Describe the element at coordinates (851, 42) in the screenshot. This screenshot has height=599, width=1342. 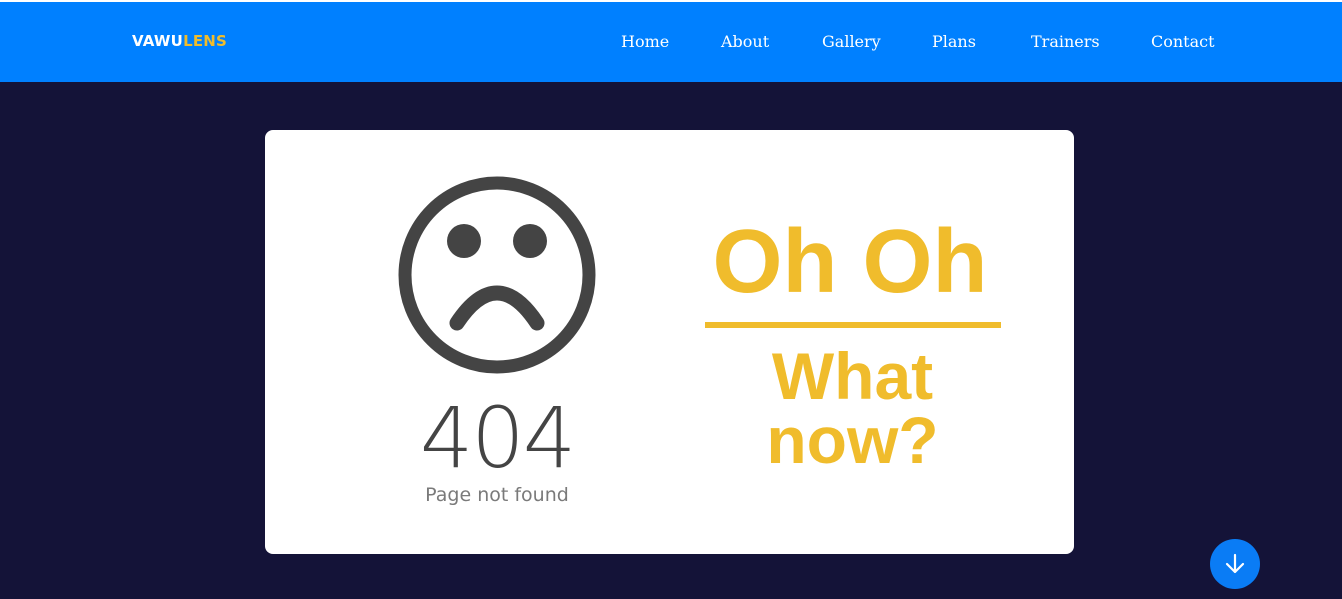
I see `nav-link-gallery: Gallery` at that location.